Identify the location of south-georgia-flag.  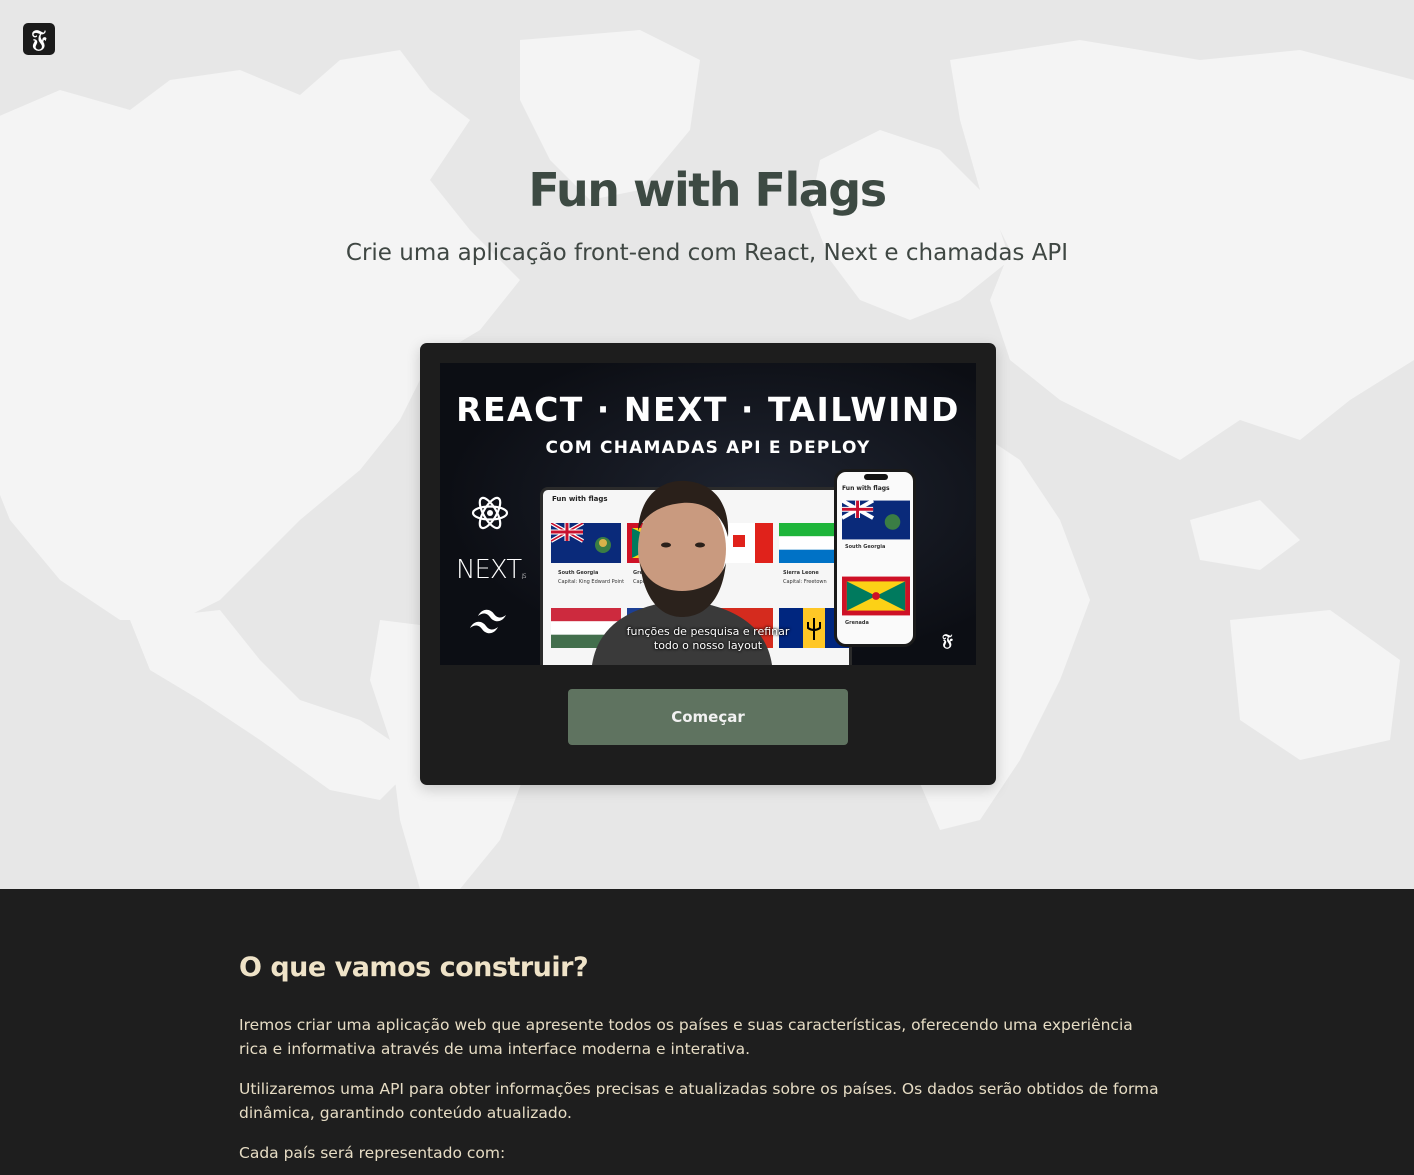
(876, 520).